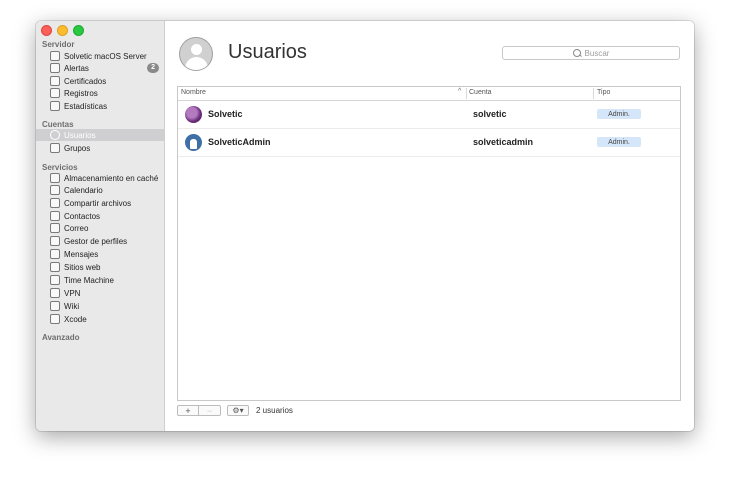 This screenshot has height=483, width=730. What do you see at coordinates (100, 135) in the screenshot?
I see `sidebar-item-usuarios: Usuarios` at bounding box center [100, 135].